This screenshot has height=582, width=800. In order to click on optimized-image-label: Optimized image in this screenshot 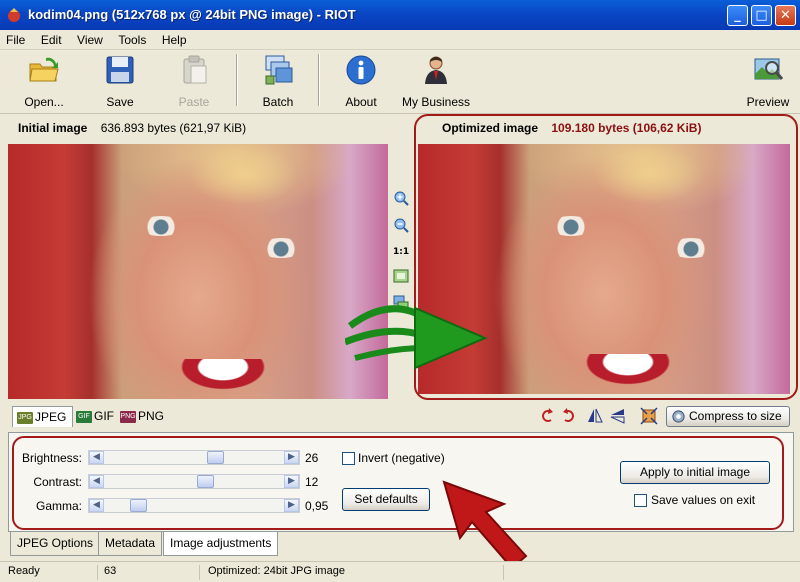, I will do `click(490, 128)`.